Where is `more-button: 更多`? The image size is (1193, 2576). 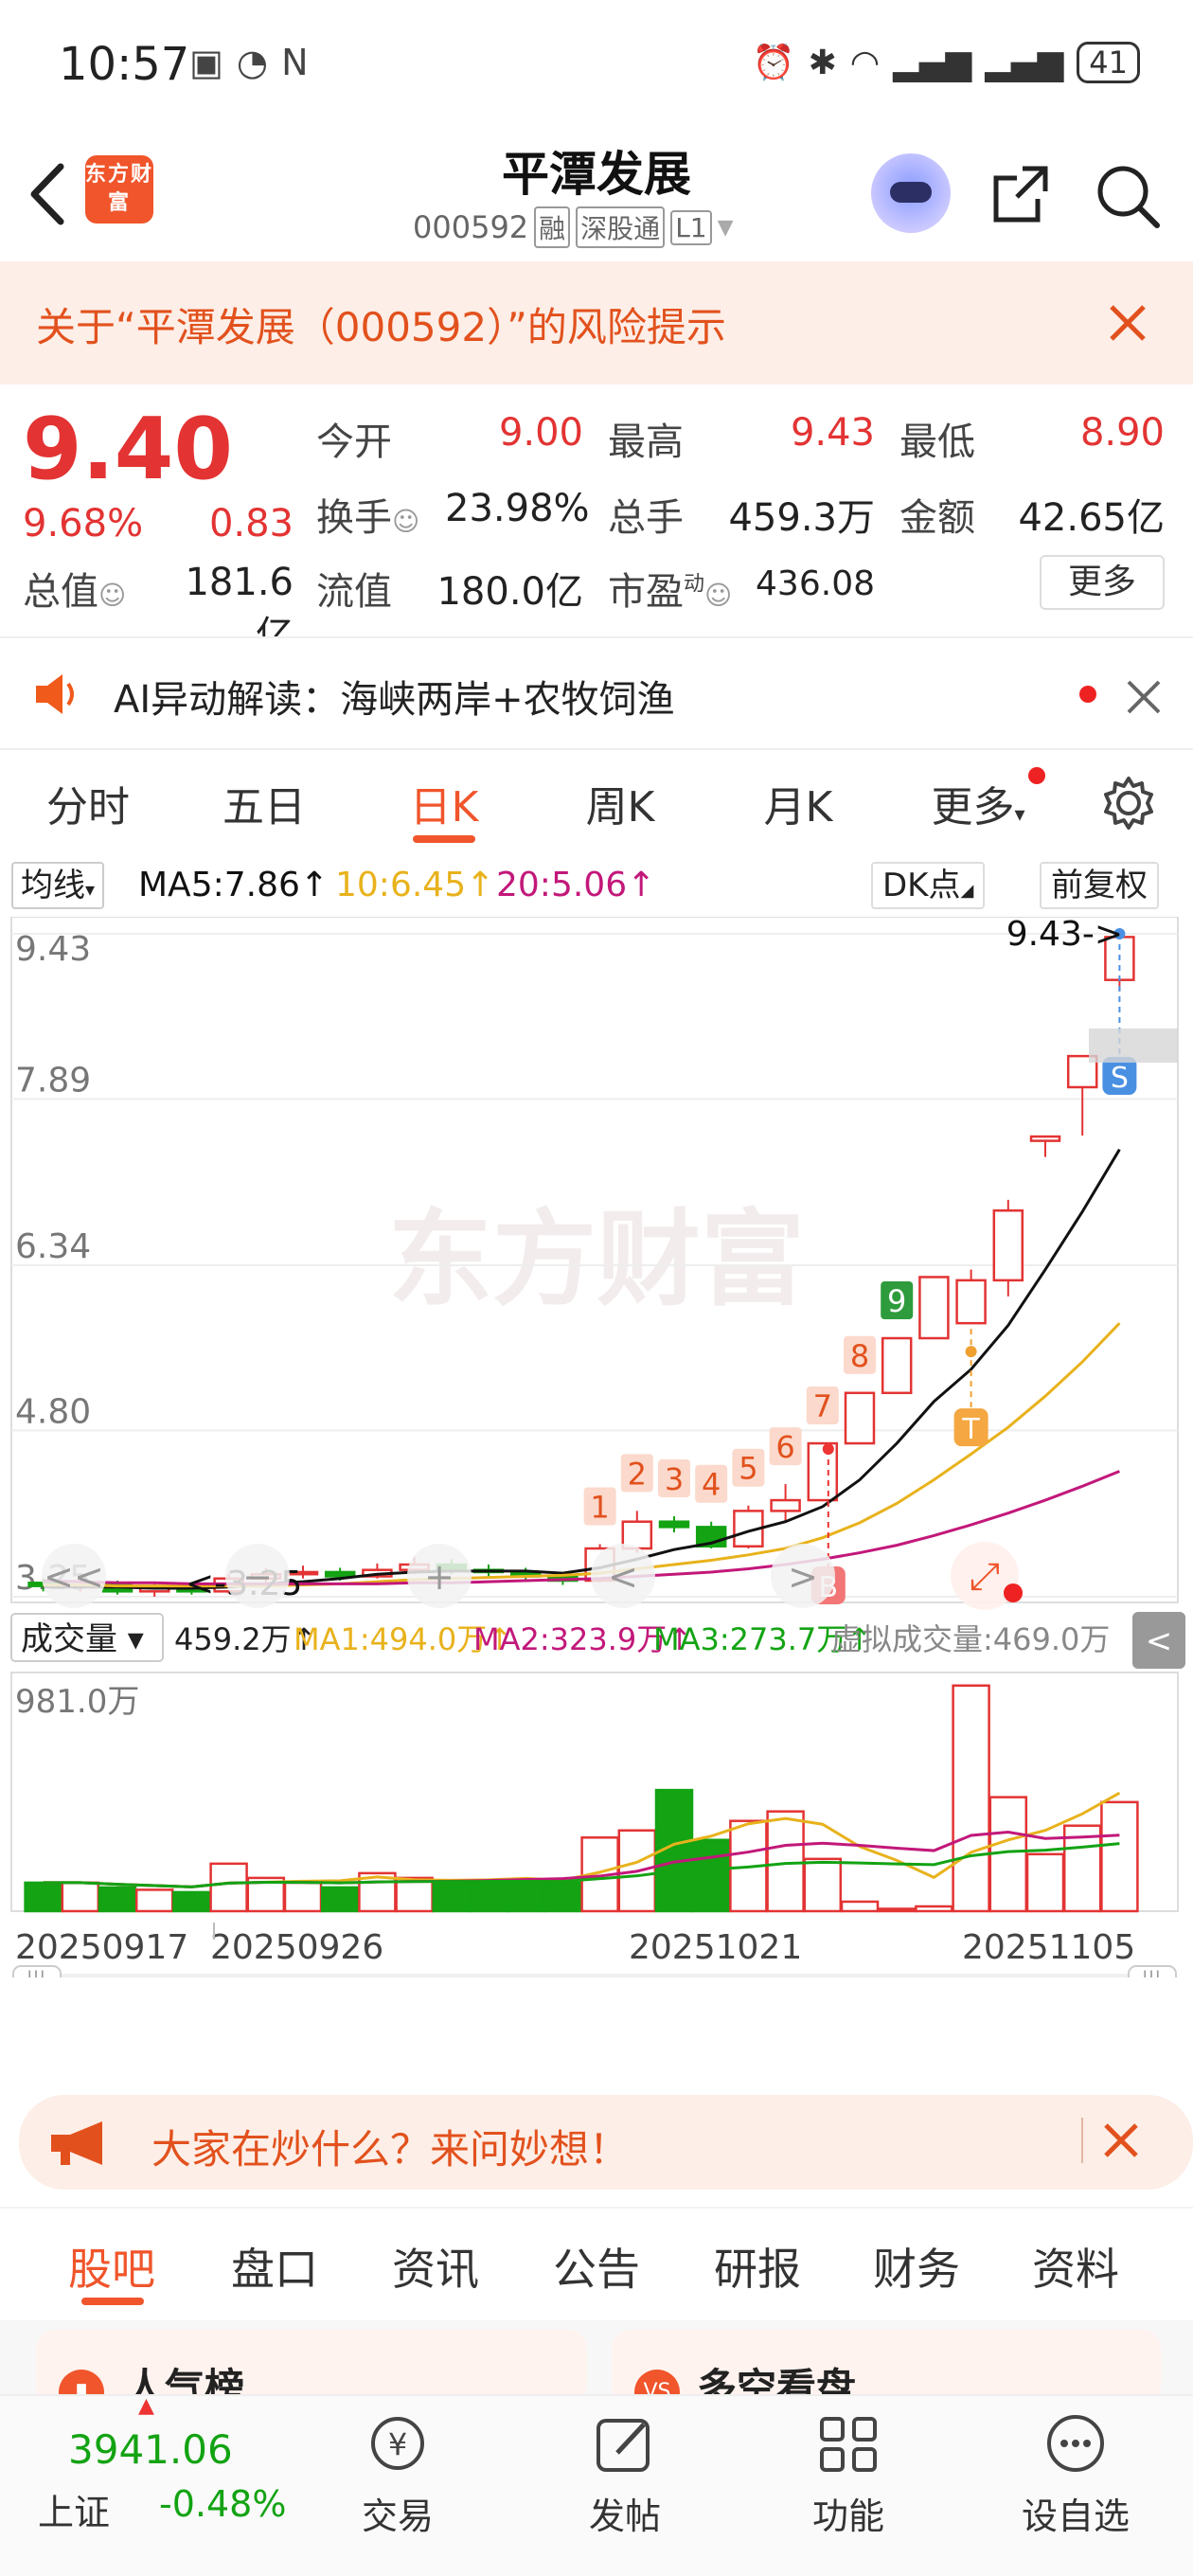
more-button: 更多 is located at coordinates (1102, 582).